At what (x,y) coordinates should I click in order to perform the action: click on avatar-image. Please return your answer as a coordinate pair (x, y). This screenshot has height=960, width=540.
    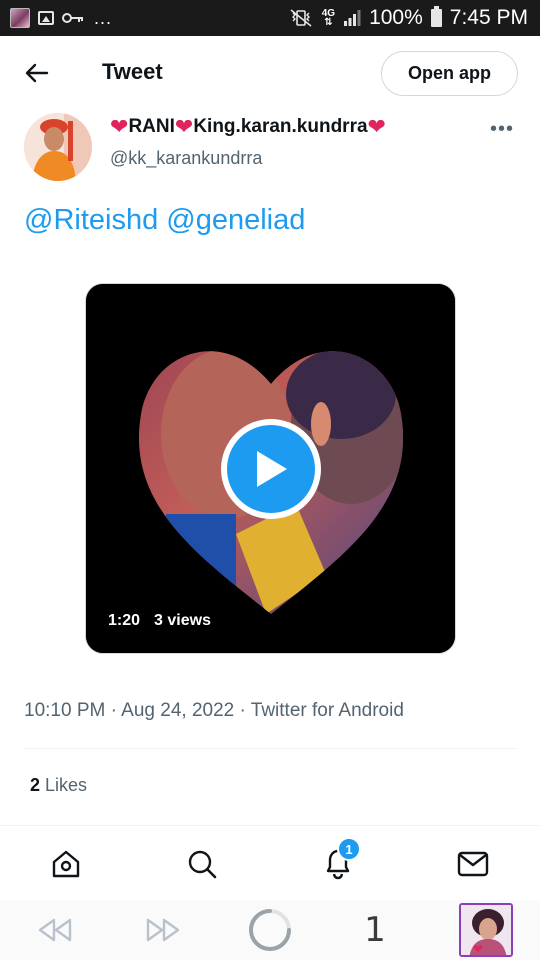
    Looking at the image, I should click on (58, 147).